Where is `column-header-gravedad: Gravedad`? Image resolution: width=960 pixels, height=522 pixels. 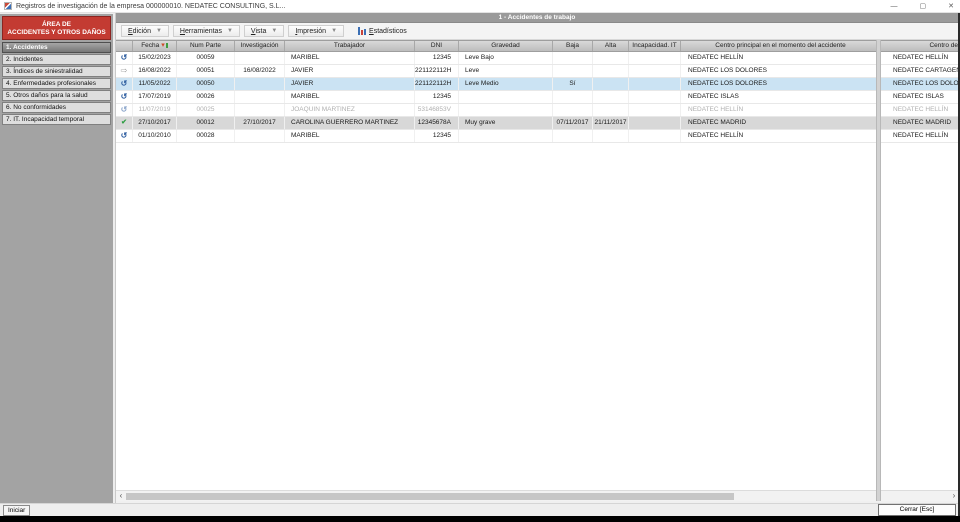 column-header-gravedad: Gravedad is located at coordinates (506, 46).